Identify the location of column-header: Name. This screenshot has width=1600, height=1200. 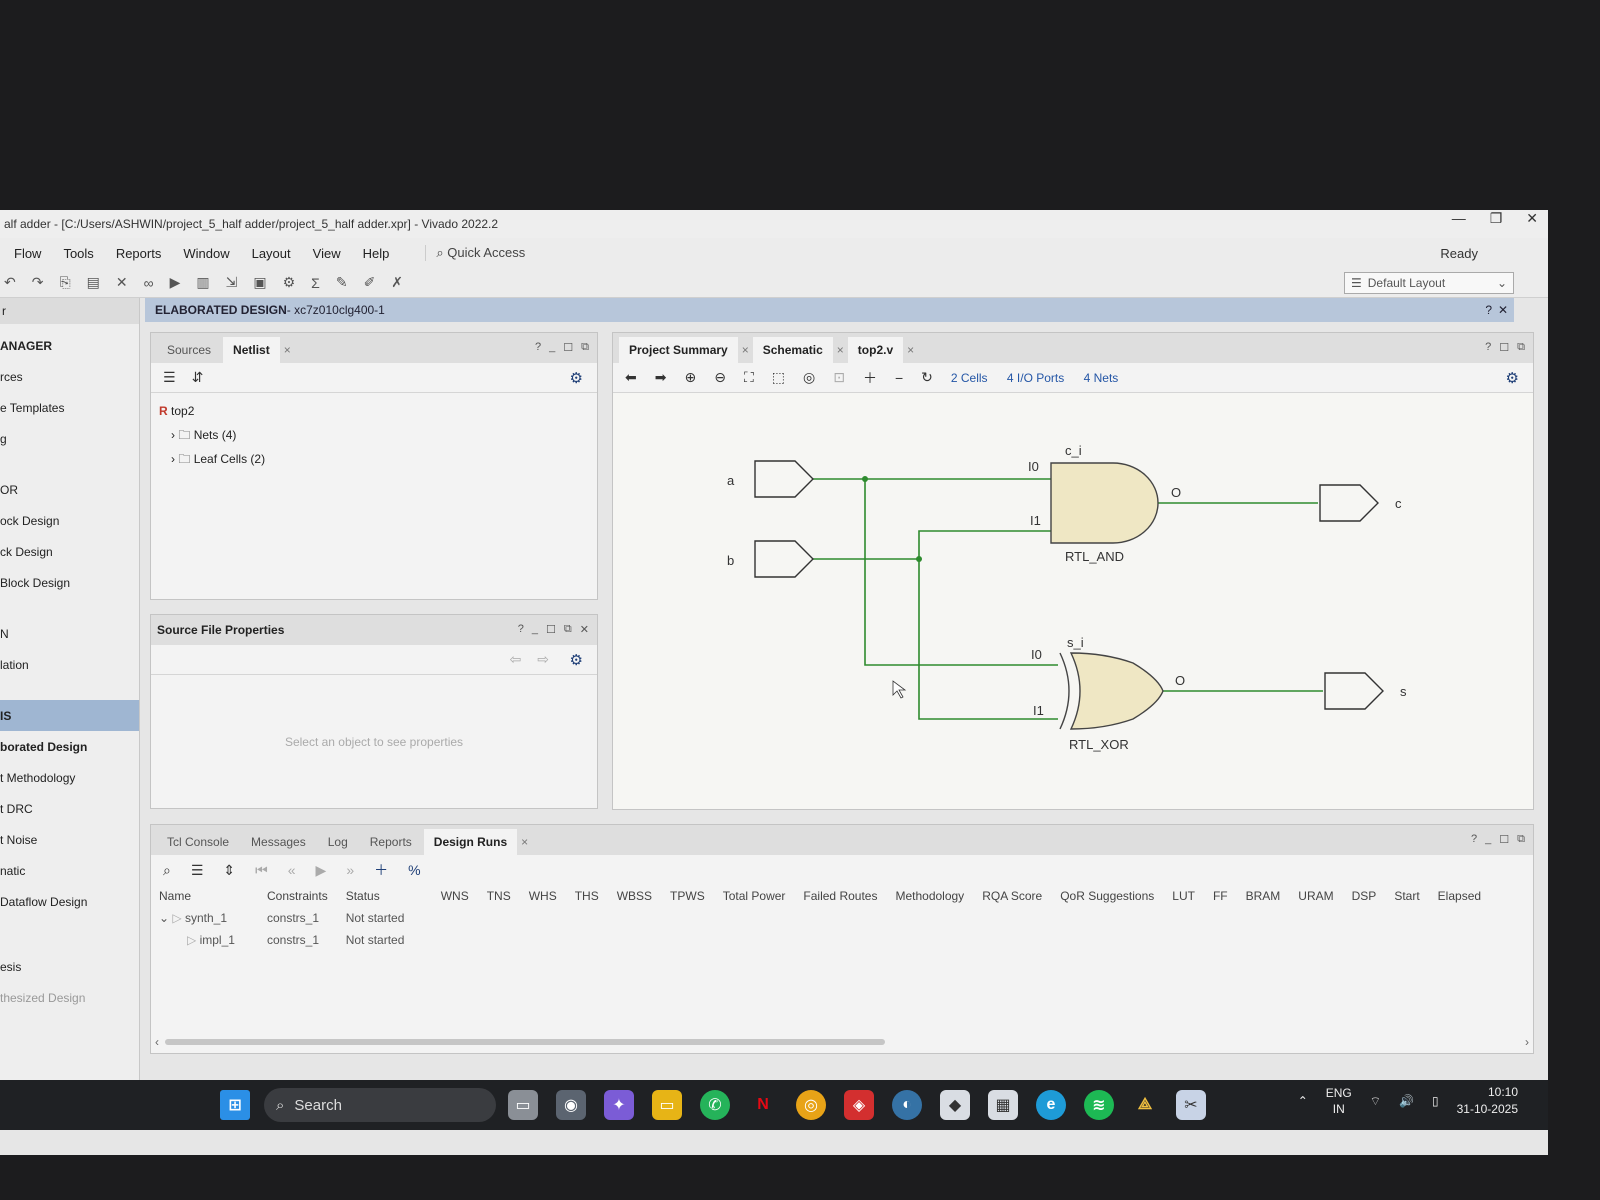
(205, 896).